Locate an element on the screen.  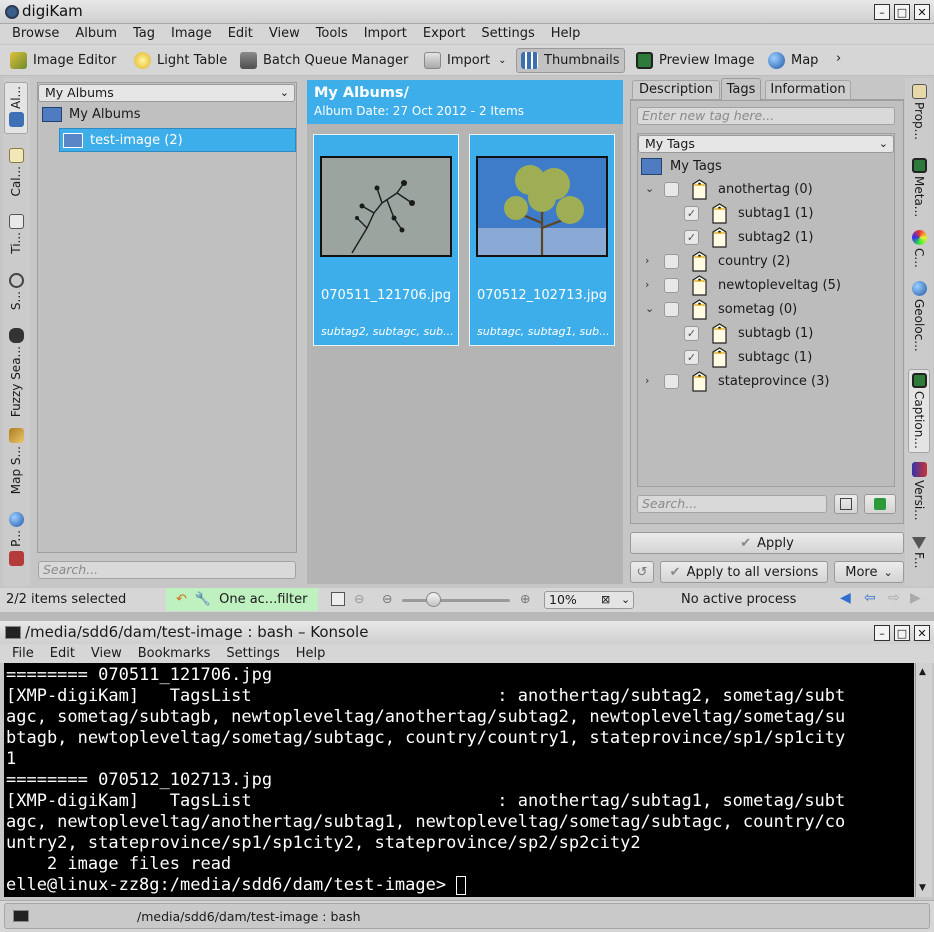
konsole-tab: /media/sdd6/dam/test-image : bash is located at coordinates (467, 916).